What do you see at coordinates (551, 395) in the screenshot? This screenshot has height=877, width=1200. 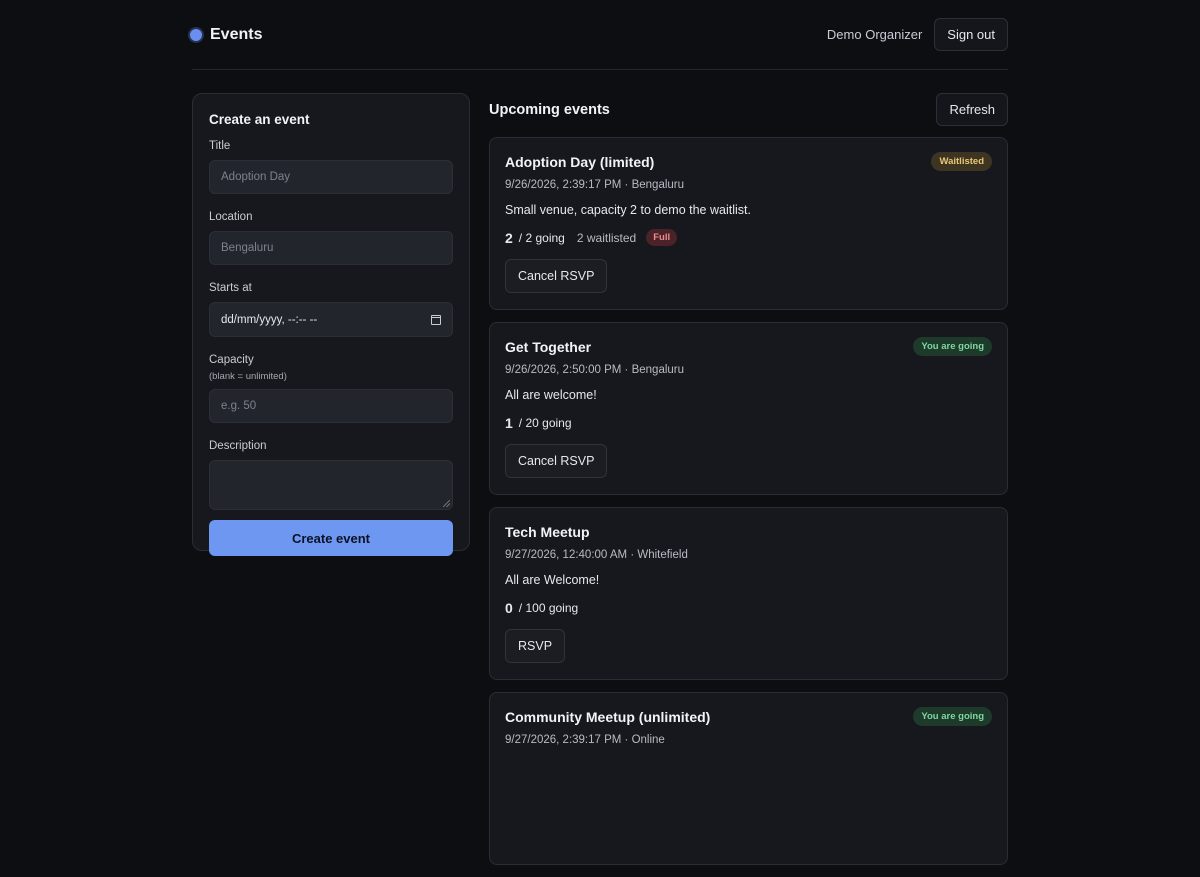 I see `event-description: All are welcome!` at bounding box center [551, 395].